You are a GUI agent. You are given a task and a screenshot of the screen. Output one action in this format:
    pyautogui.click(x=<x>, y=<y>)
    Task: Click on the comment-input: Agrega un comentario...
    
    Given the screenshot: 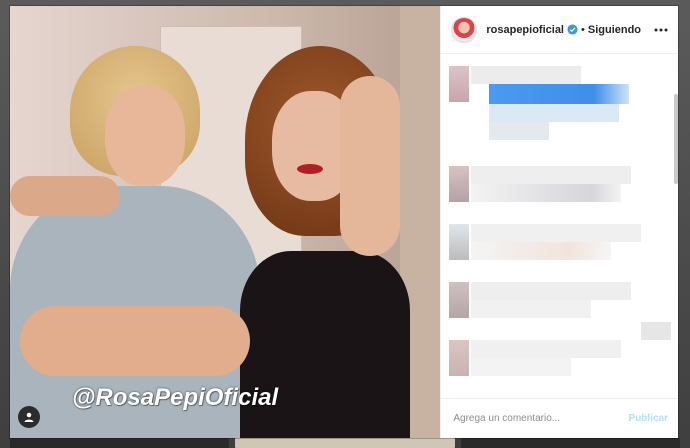 What is the action you would take?
    pyautogui.click(x=506, y=418)
    